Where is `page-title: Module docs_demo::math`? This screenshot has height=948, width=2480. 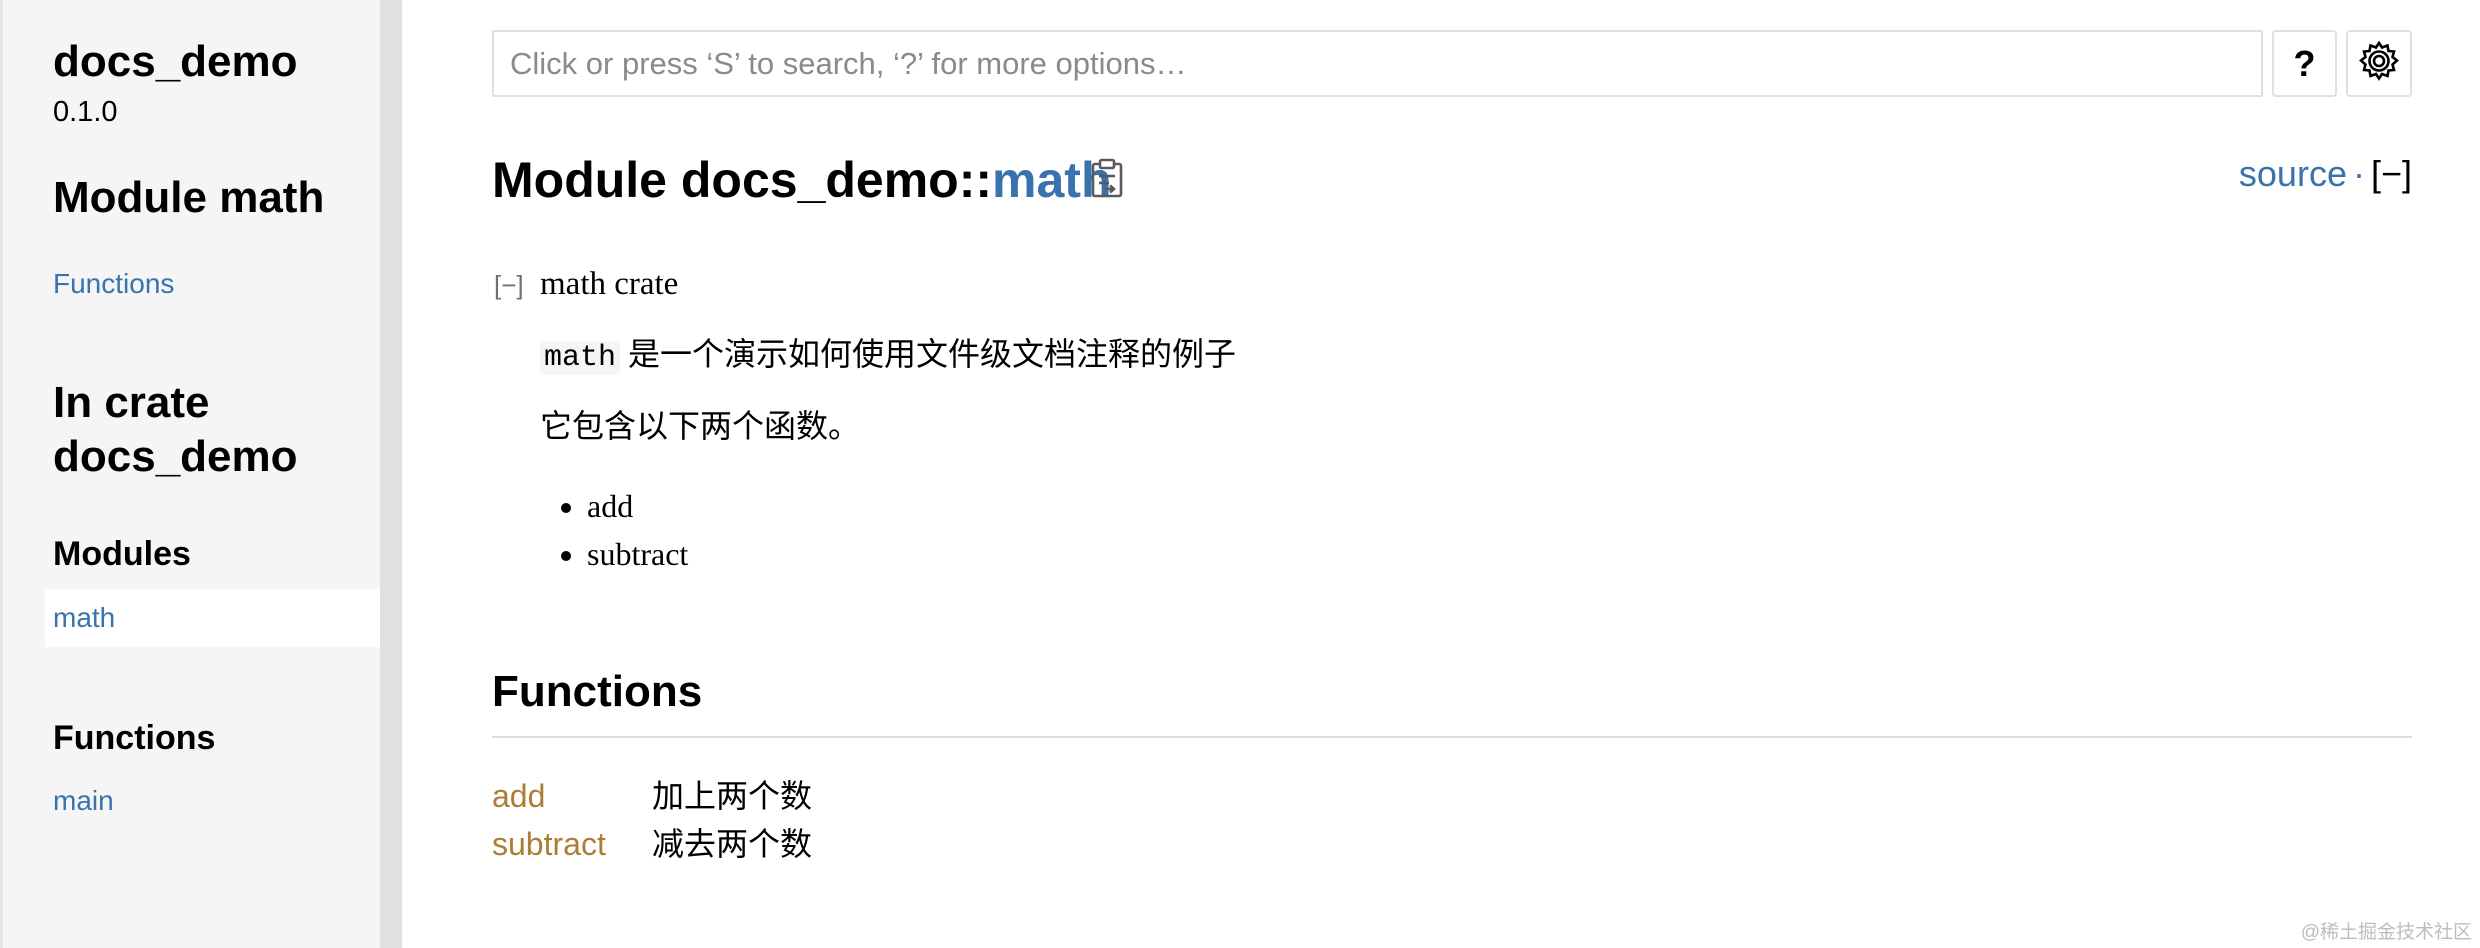
page-title: Module docs_demo::math is located at coordinates (802, 180).